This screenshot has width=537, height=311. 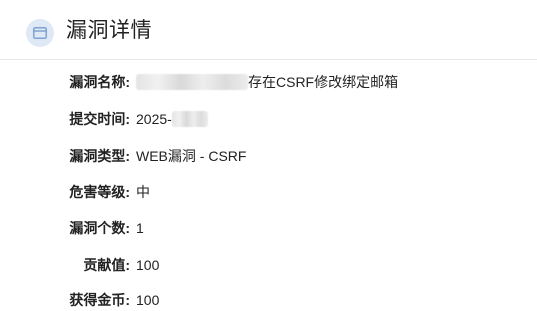 I want to click on detail-label-name: 漏洞名称:, so click(x=99, y=82).